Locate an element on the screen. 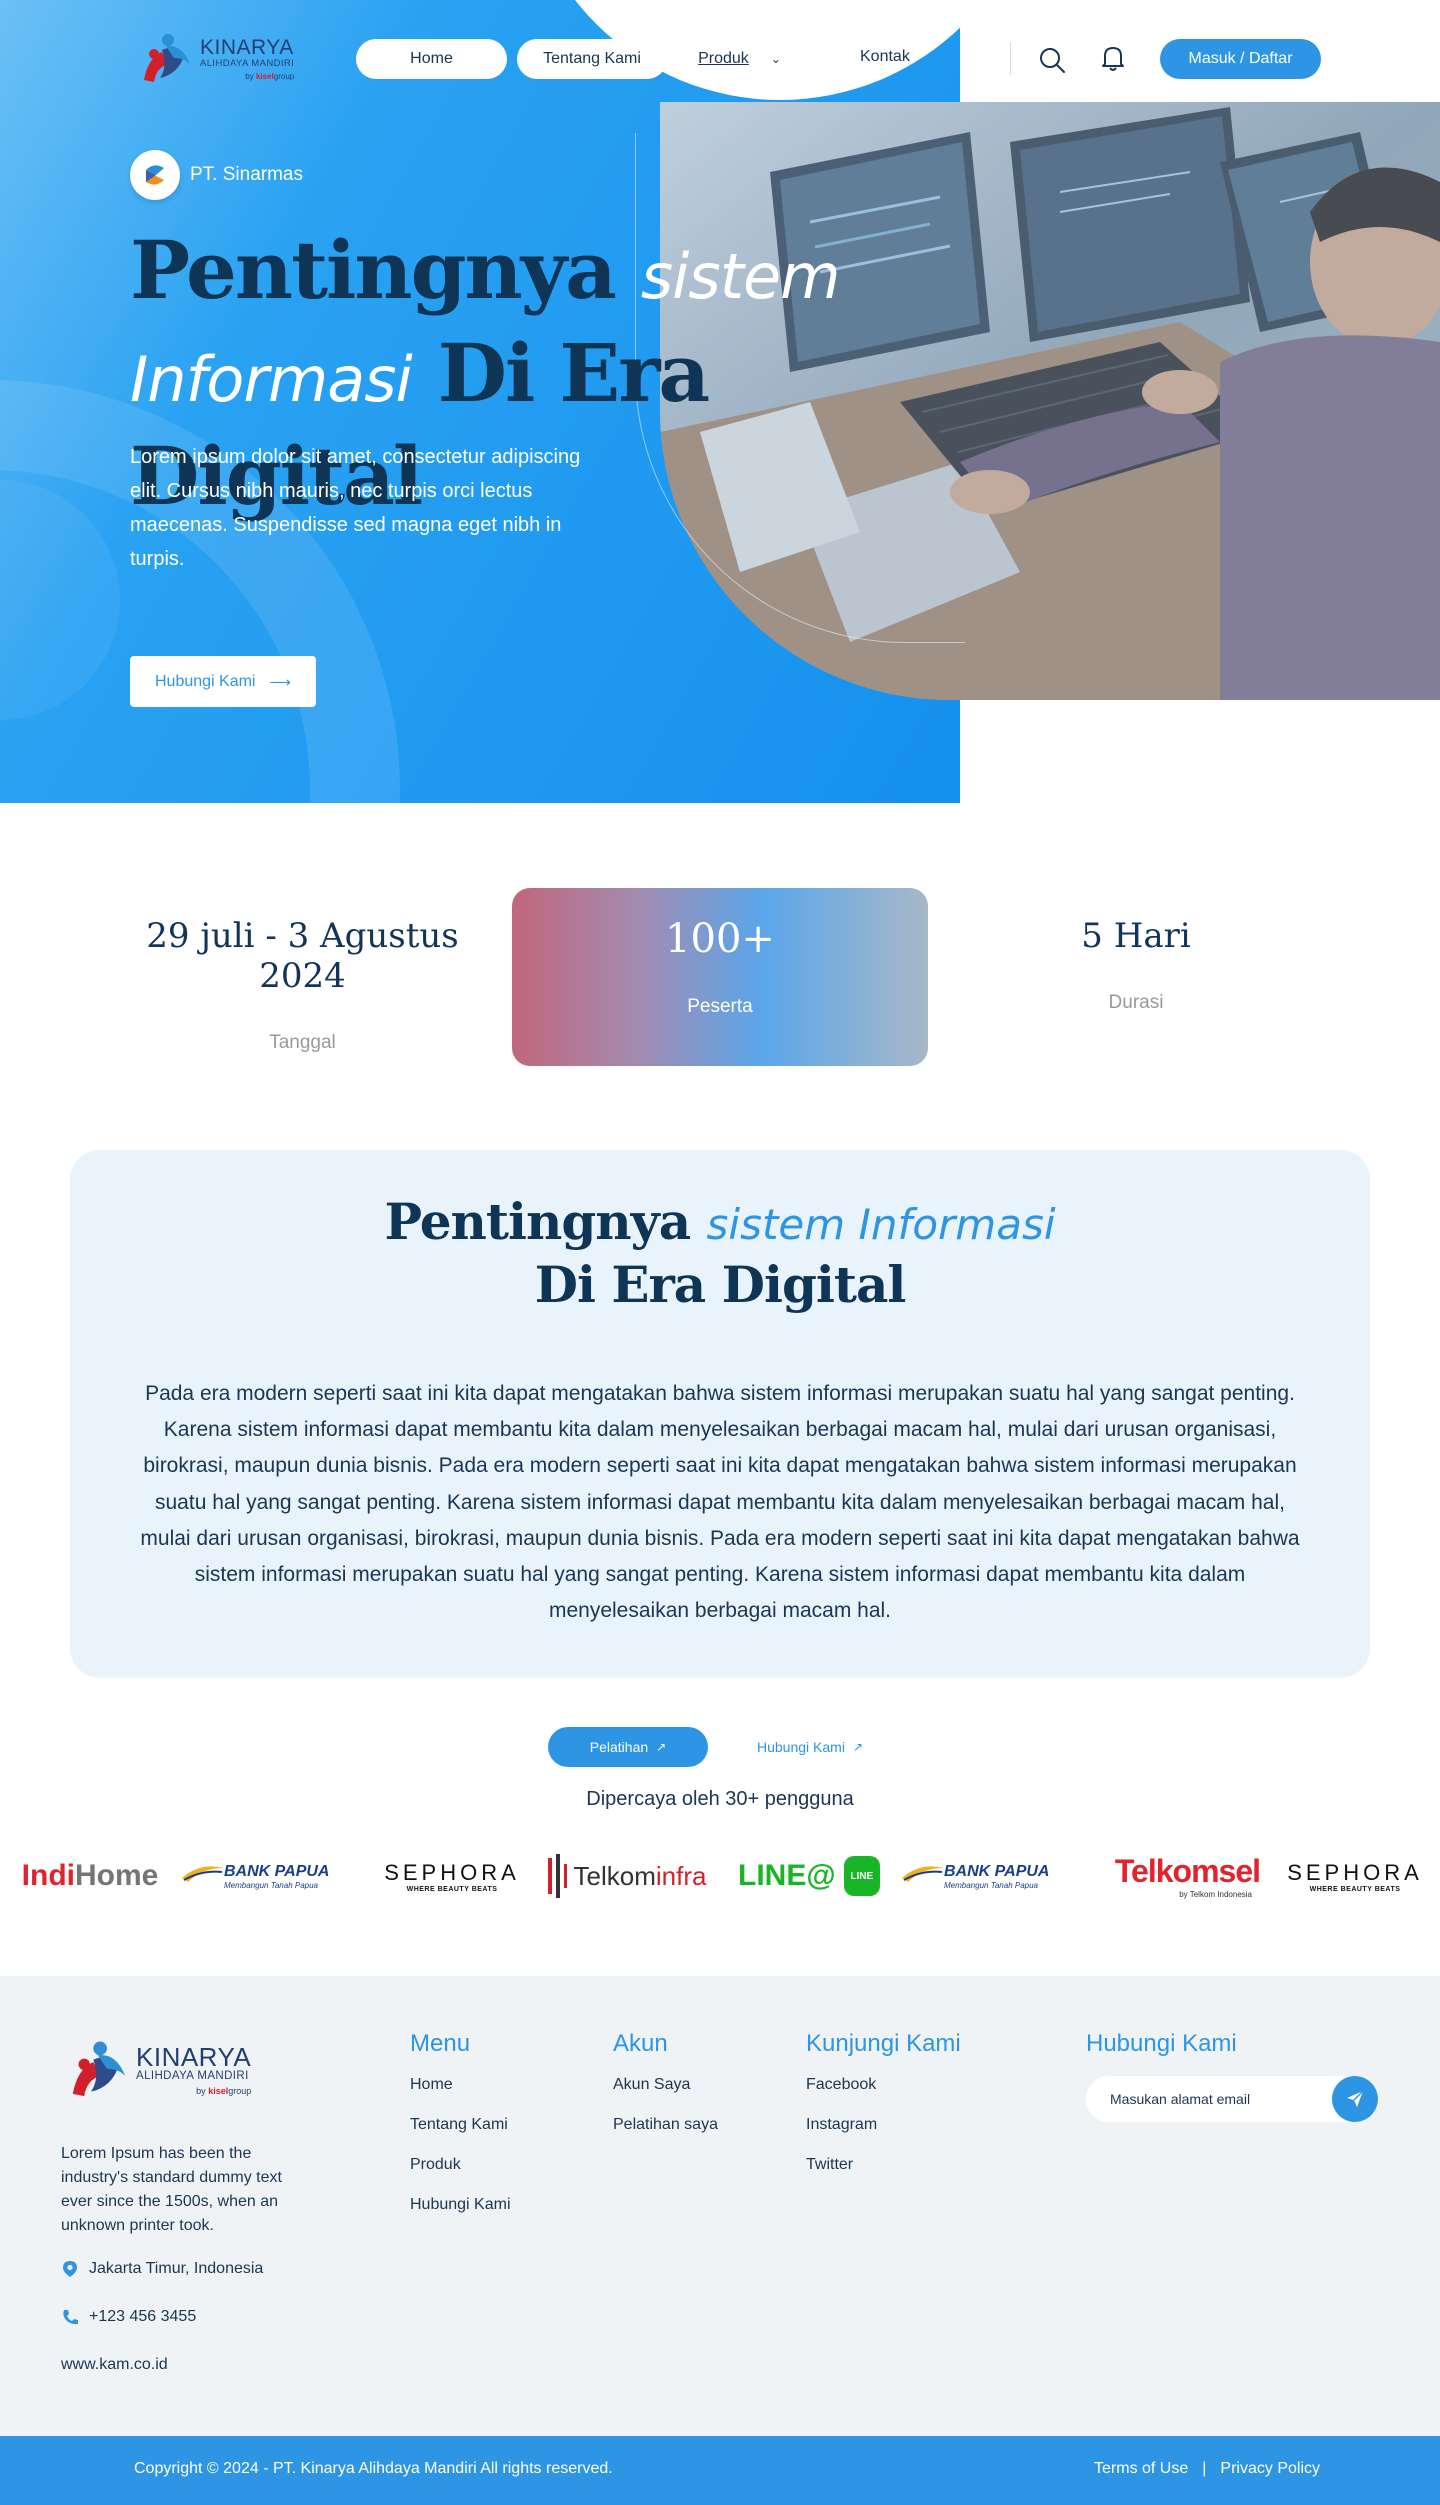 This screenshot has height=2505, width=1440. footer-contact-column: Hubungi Kami is located at coordinates (1161, 2052).